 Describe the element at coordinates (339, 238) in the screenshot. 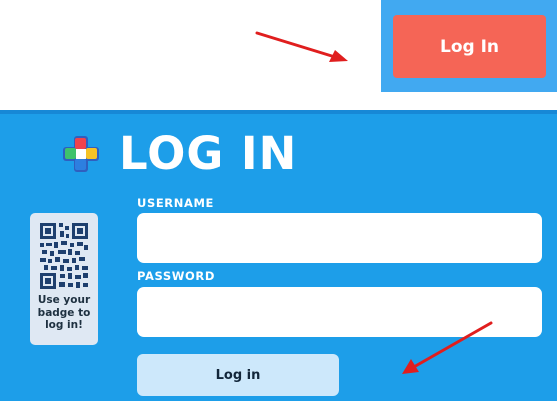

I see `username-input` at that location.